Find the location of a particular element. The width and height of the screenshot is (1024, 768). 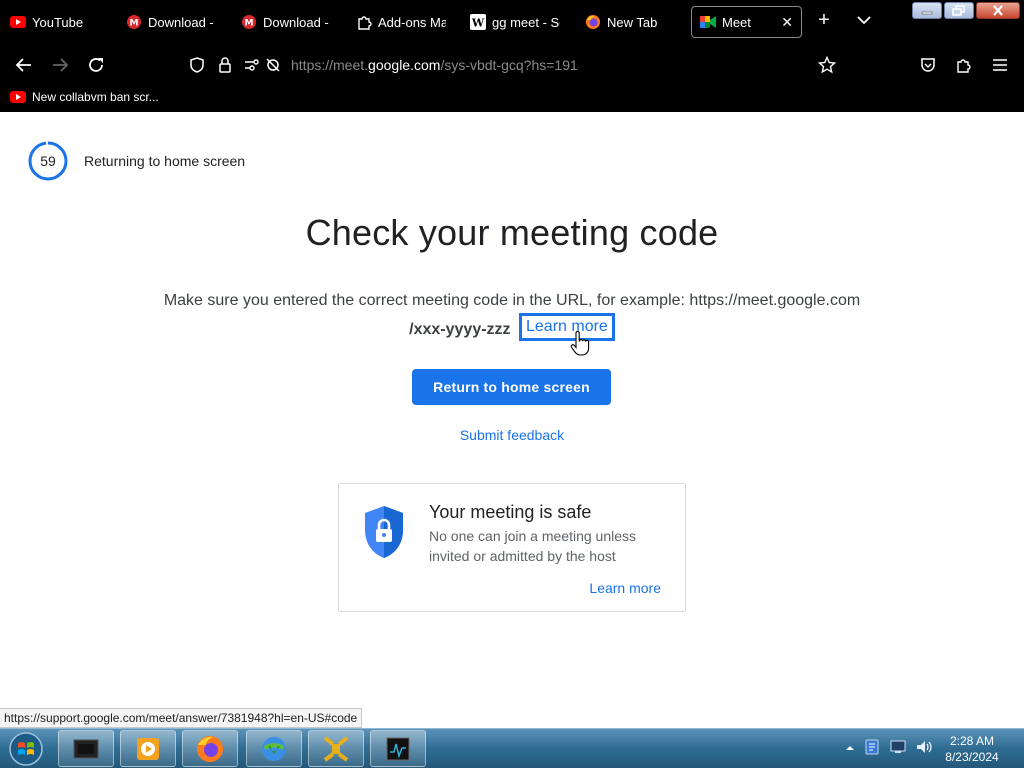

tab-title: YouTube is located at coordinates (58, 22).